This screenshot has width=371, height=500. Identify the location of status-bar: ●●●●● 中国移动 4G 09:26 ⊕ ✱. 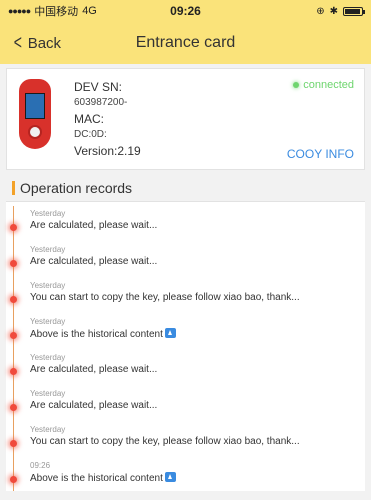
(185, 11).